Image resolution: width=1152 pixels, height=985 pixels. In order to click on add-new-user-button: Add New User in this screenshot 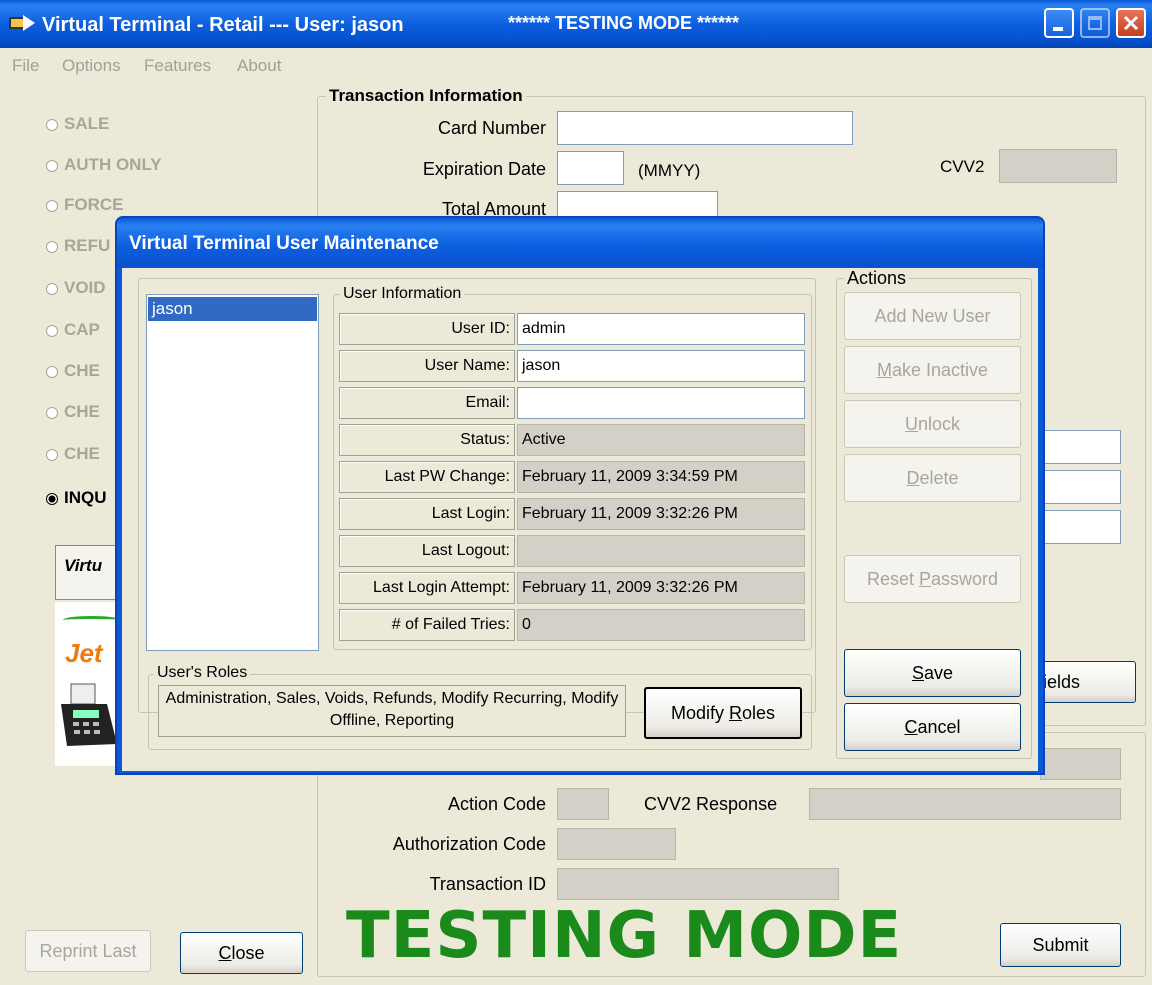, I will do `click(932, 316)`.